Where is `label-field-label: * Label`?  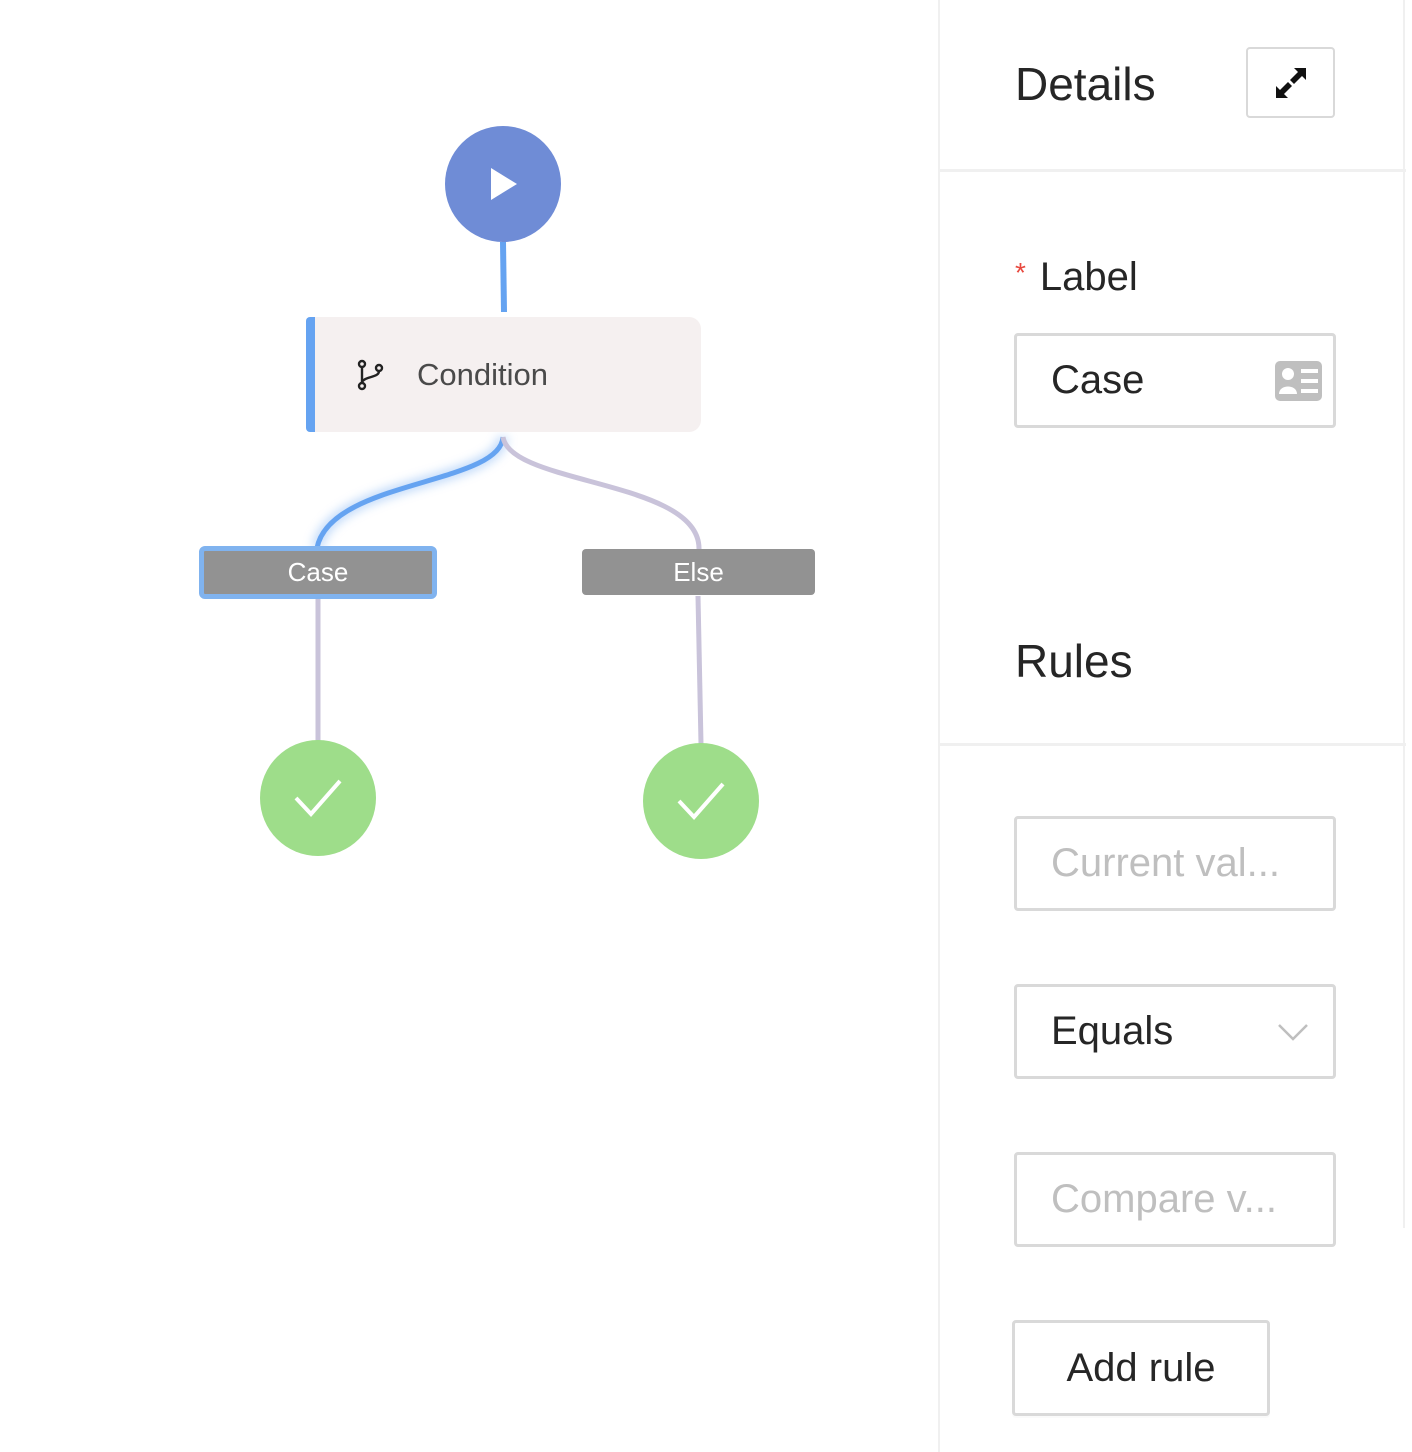 label-field-label: * Label is located at coordinates (1076, 277).